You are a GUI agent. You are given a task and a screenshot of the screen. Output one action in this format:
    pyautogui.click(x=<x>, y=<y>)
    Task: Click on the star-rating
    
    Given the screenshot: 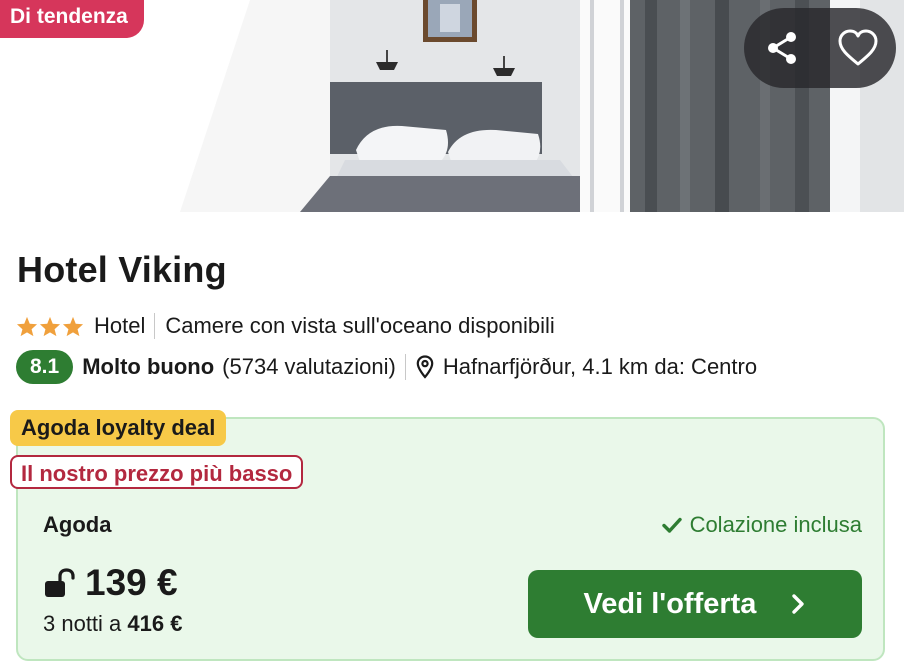 What is the action you would take?
    pyautogui.click(x=50, y=326)
    